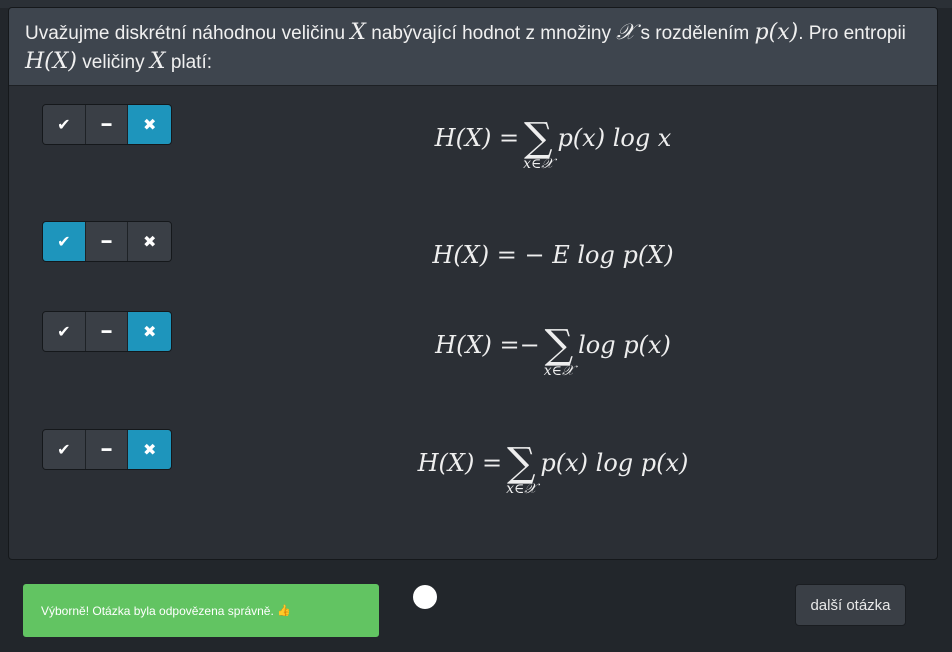 The width and height of the screenshot is (952, 652). I want to click on question-text-part: veličiny, so click(113, 62).